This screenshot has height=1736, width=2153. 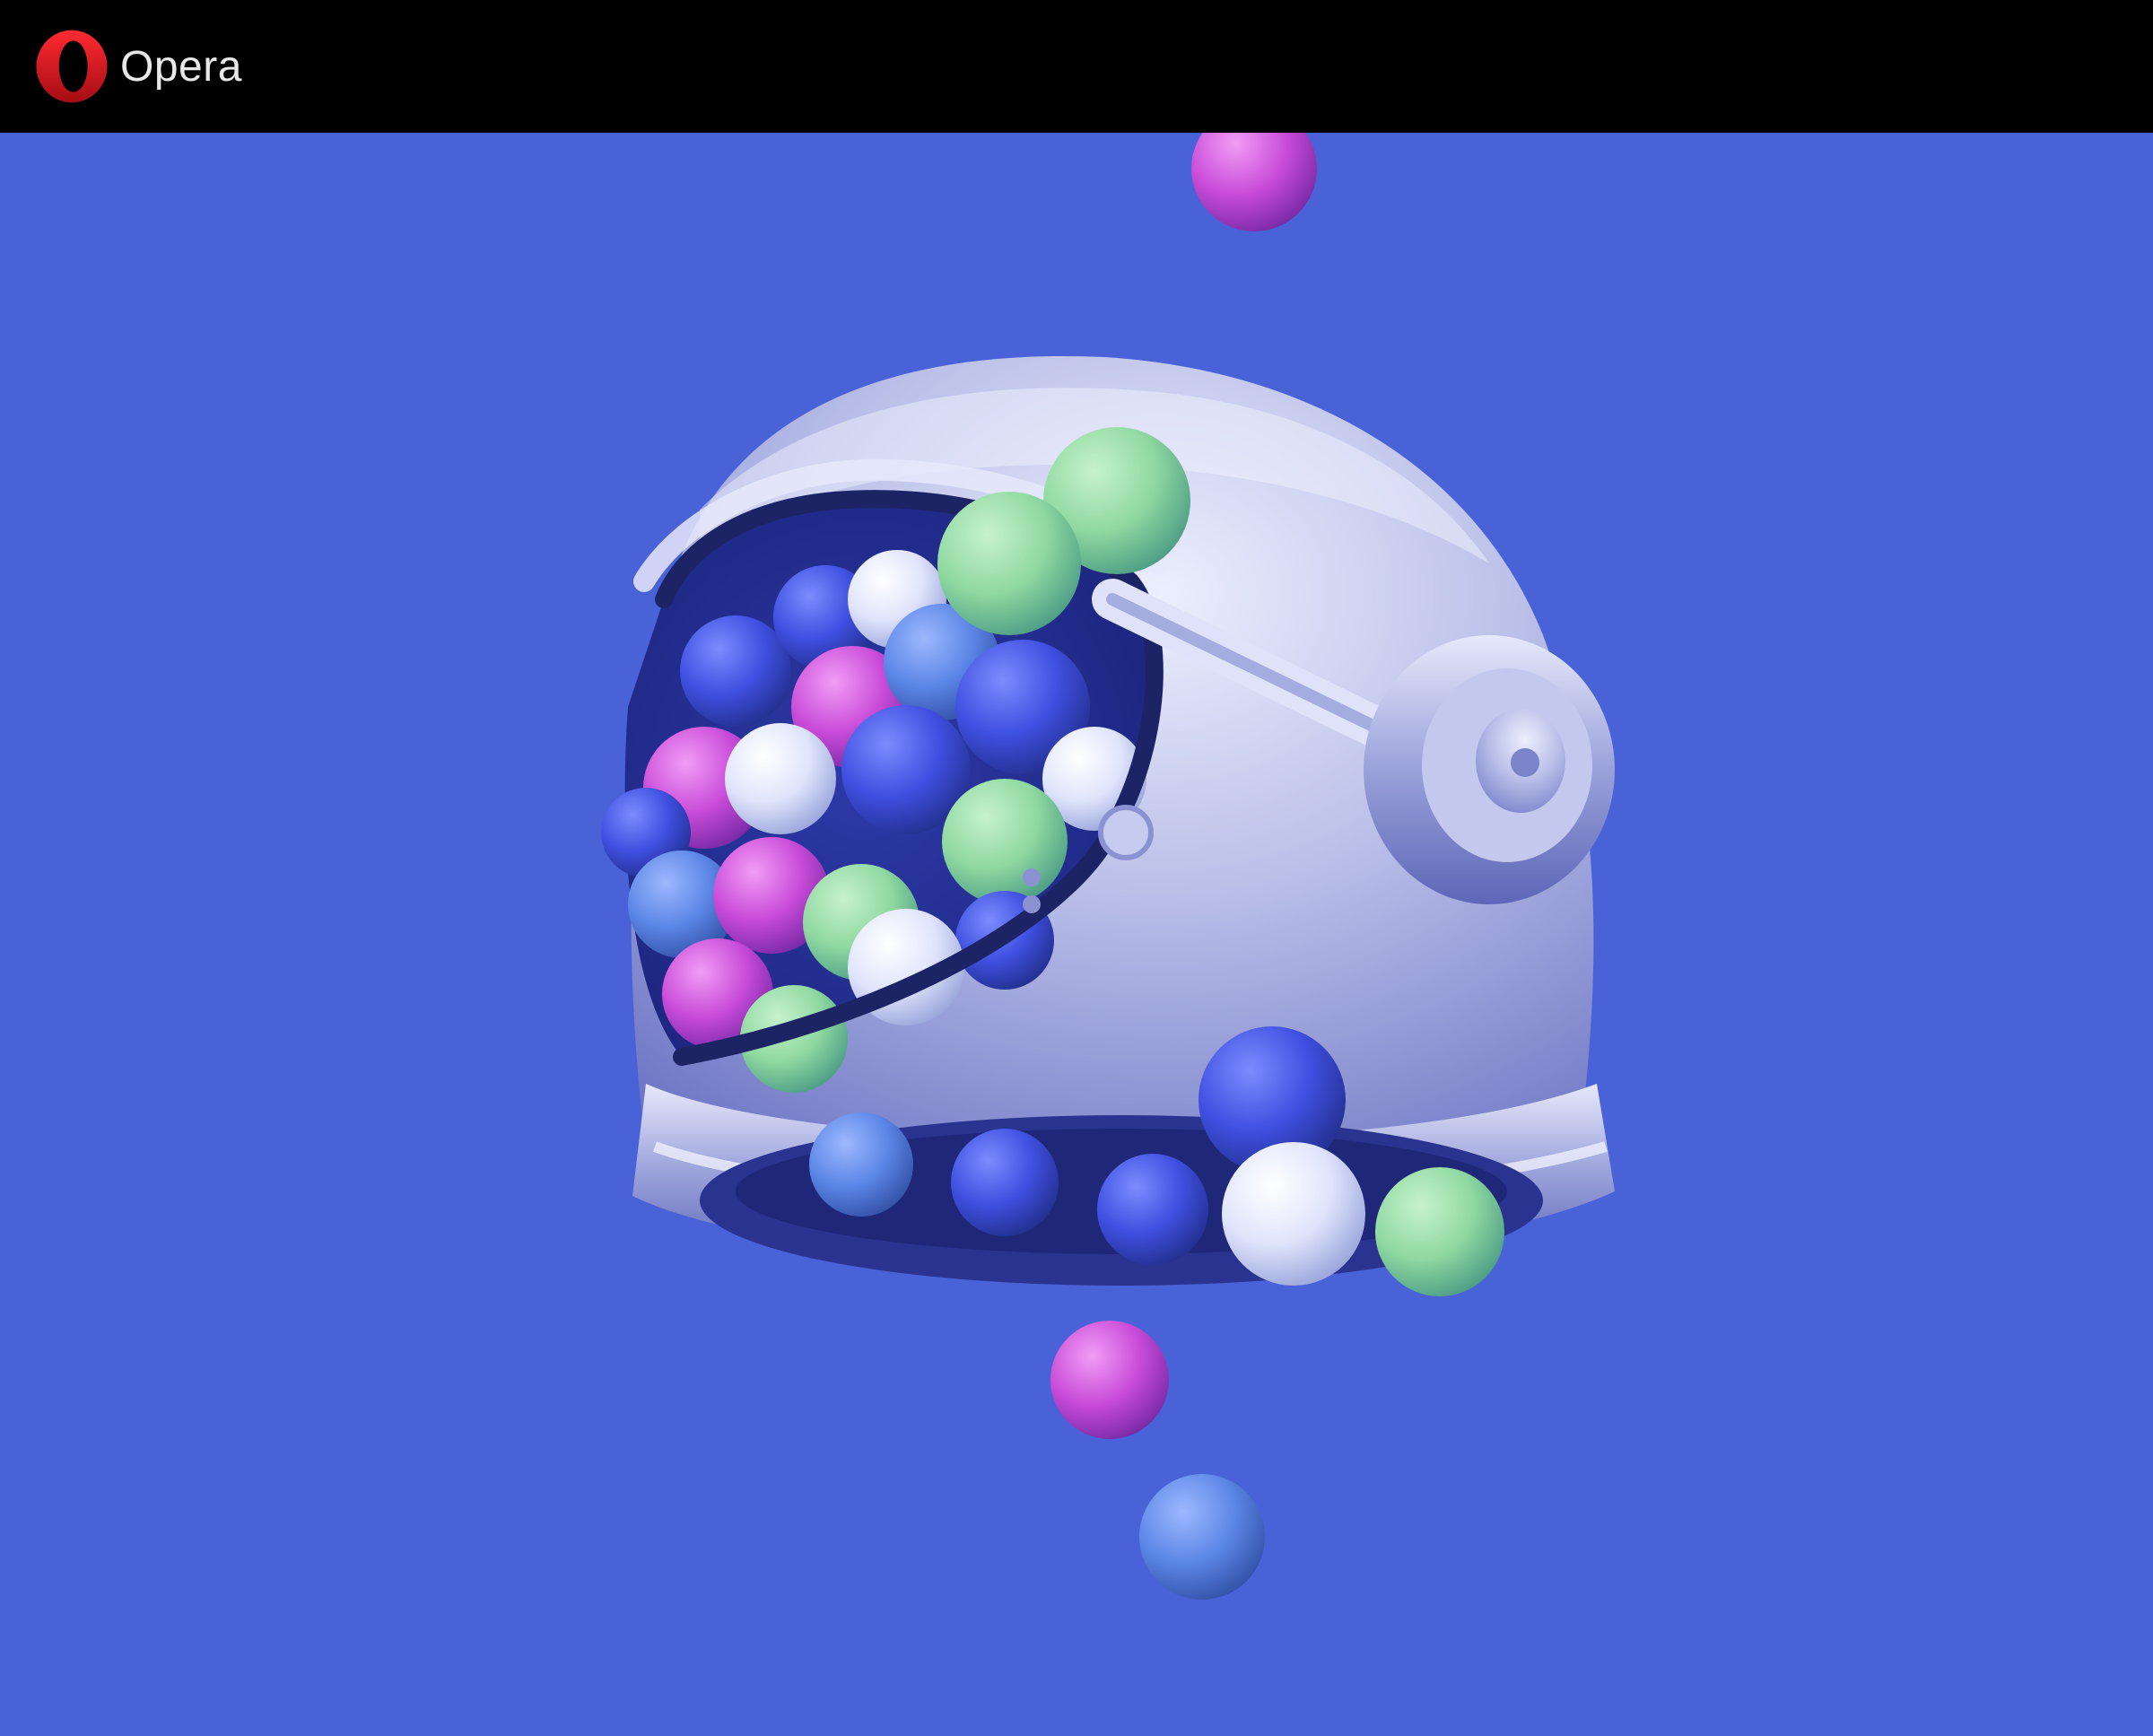 I want to click on brand-link: Opera, so click(x=138, y=66).